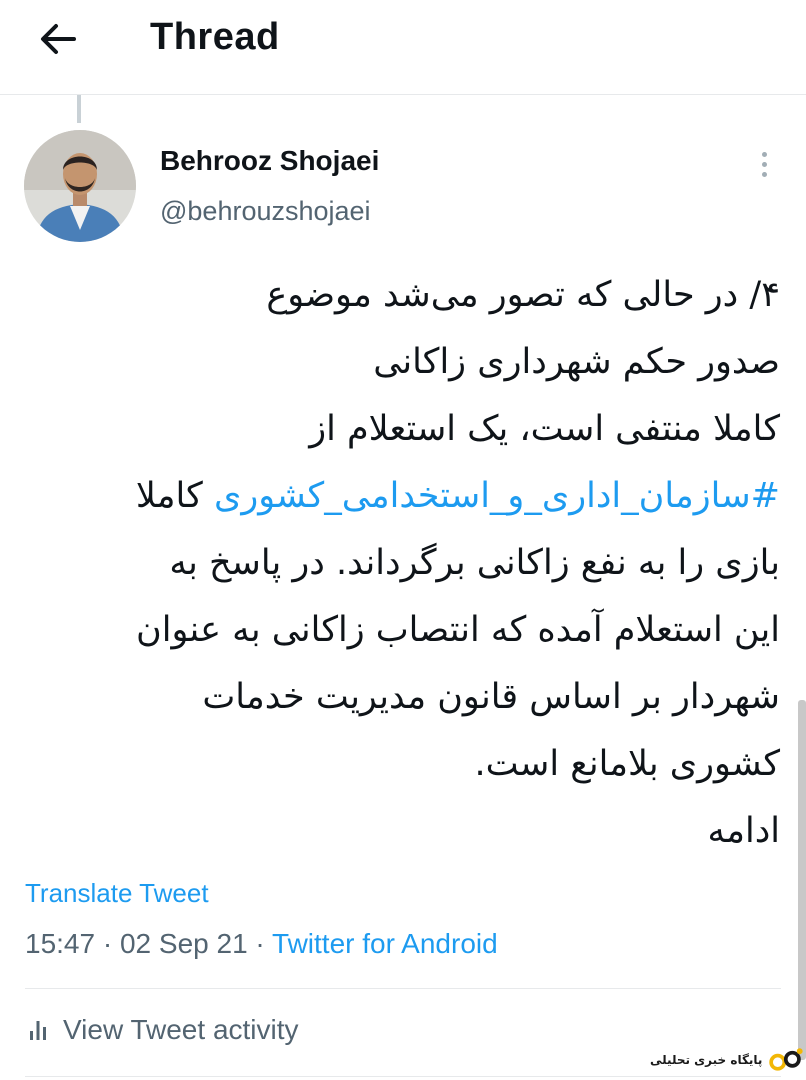  I want to click on translate-tweet-link: Translate Tweet, so click(117, 893).